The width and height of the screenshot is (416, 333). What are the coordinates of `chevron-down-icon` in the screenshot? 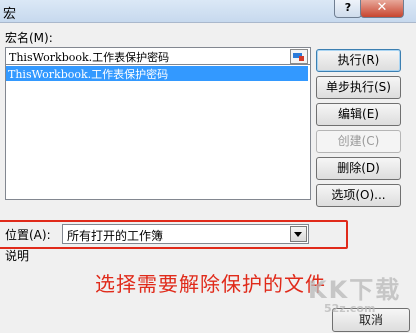 It's located at (298, 234).